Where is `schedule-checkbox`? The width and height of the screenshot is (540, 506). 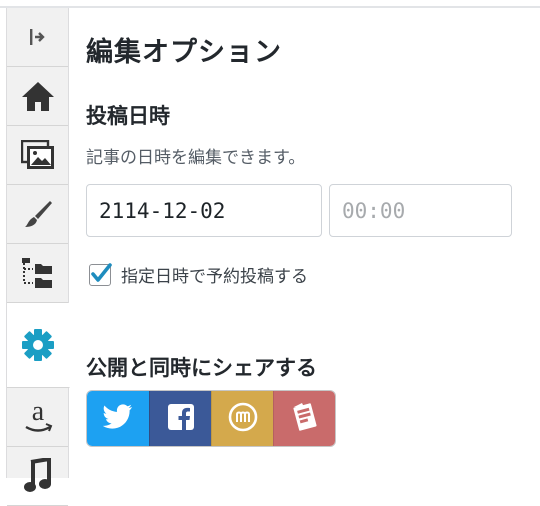
schedule-checkbox is located at coordinates (100, 274).